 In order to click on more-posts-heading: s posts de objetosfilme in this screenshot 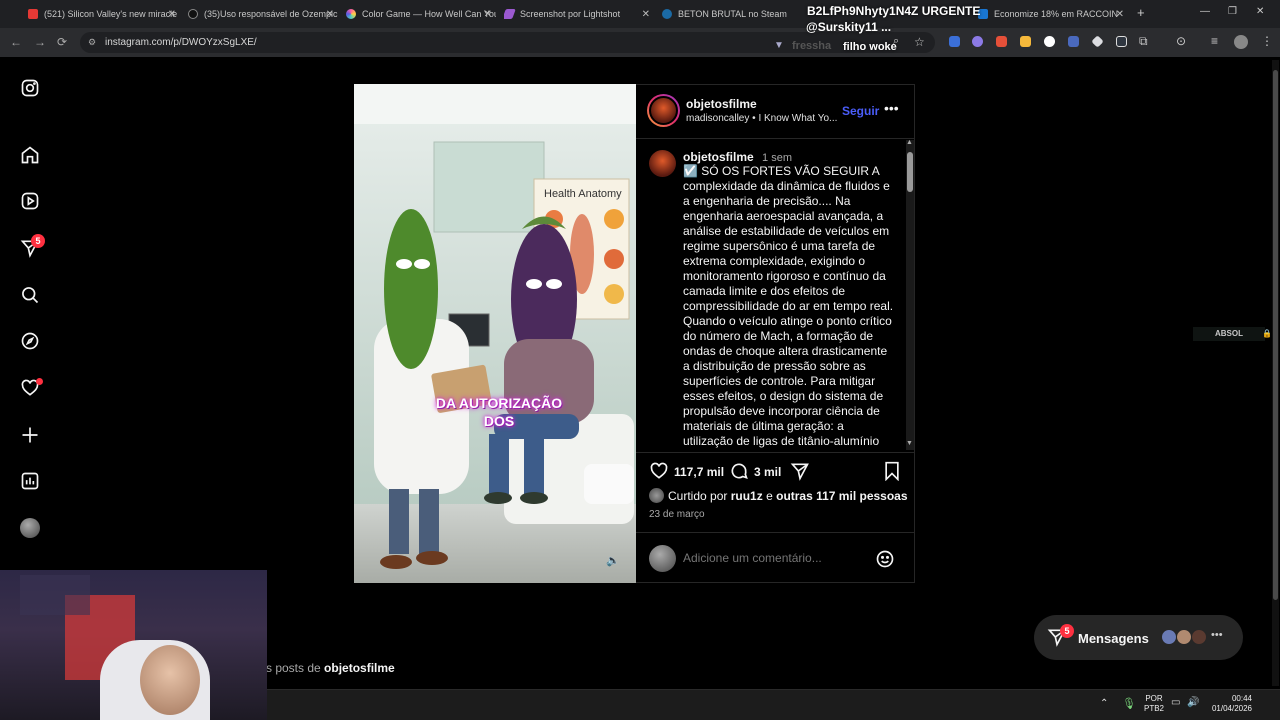, I will do `click(330, 668)`.